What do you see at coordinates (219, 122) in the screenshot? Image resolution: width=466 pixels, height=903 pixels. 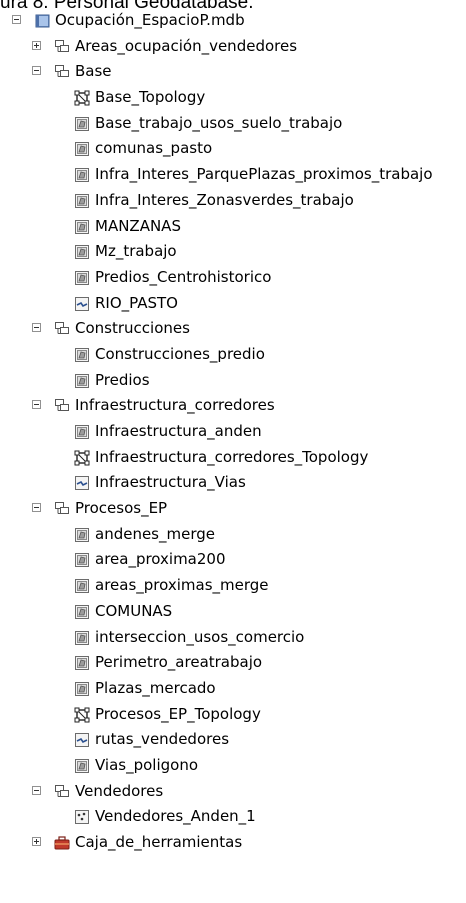 I see `tree-node-label: Base_trabajo_usos_suelo_trabajo` at bounding box center [219, 122].